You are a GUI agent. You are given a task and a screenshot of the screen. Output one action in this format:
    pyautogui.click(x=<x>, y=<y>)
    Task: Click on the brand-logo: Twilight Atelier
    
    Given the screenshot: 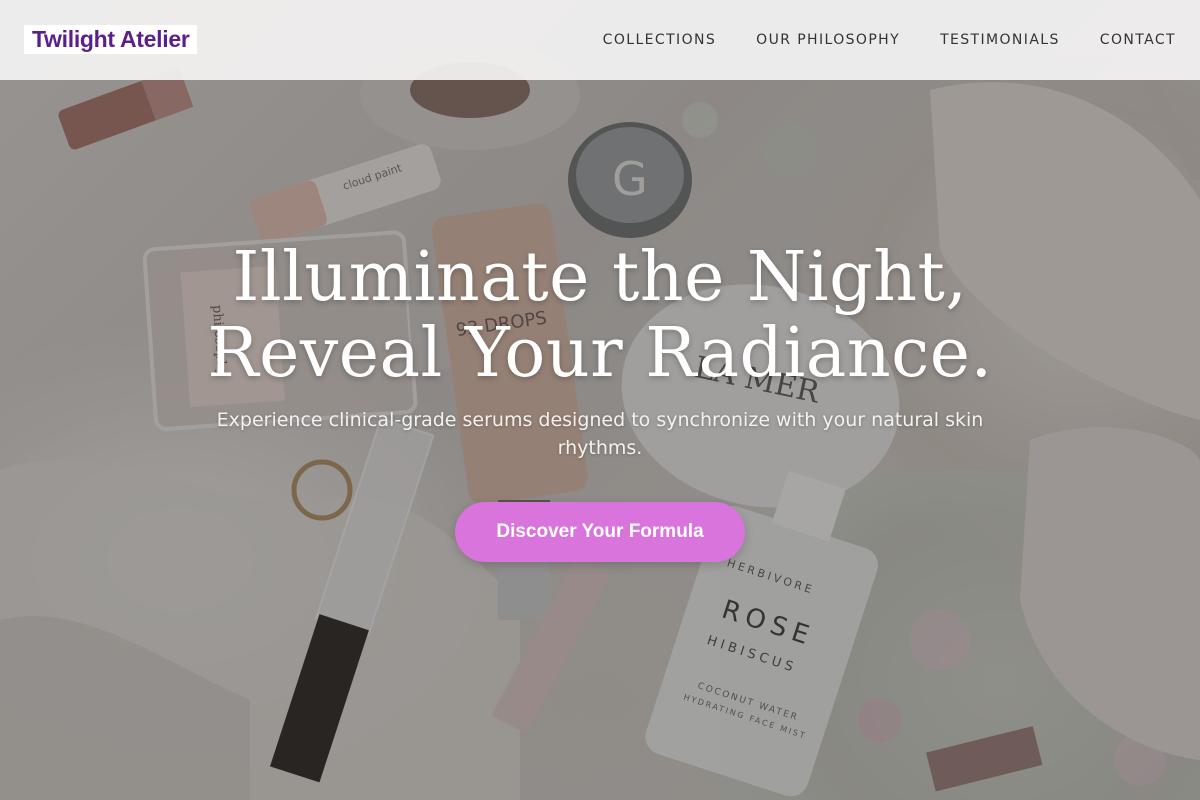 What is the action you would take?
    pyautogui.click(x=111, y=39)
    